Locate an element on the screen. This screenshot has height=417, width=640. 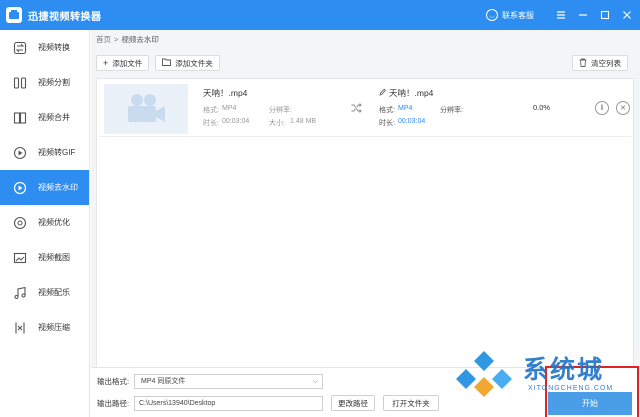
sidebar-item-label: 视频分割 is located at coordinates (54, 82).